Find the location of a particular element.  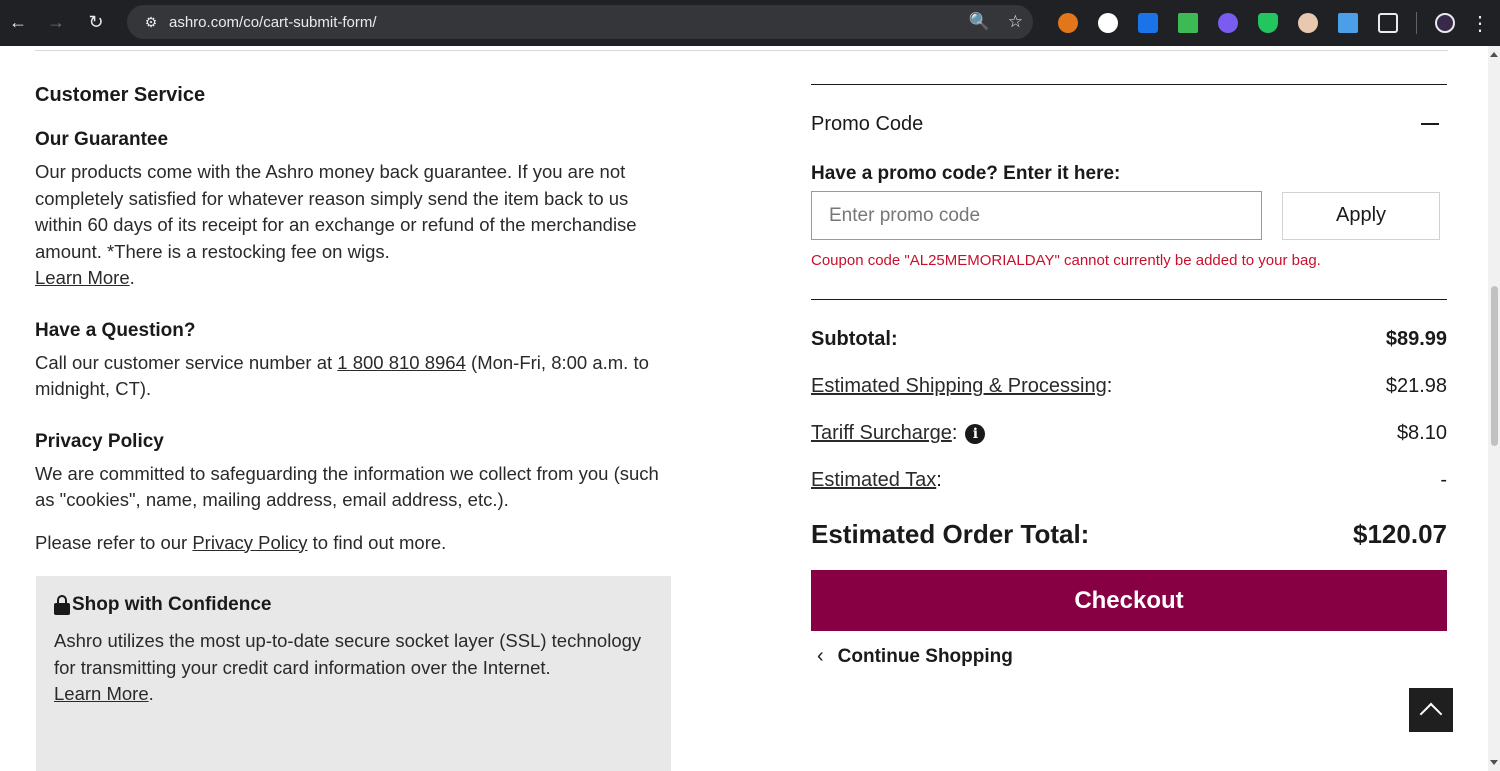

tax-link: Estimated Tax is located at coordinates (873, 480).